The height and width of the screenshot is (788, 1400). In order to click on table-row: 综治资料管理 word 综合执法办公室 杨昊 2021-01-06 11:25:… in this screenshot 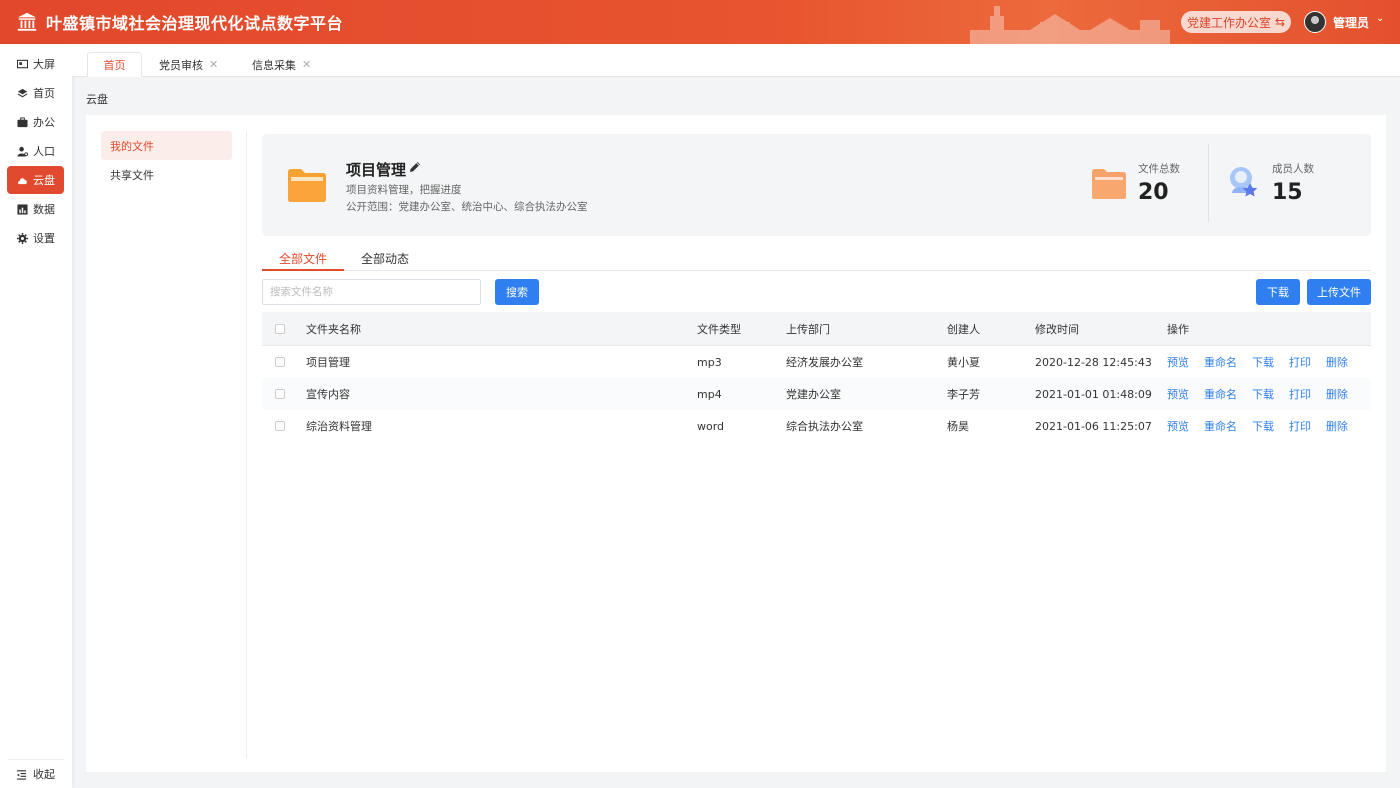, I will do `click(816, 426)`.